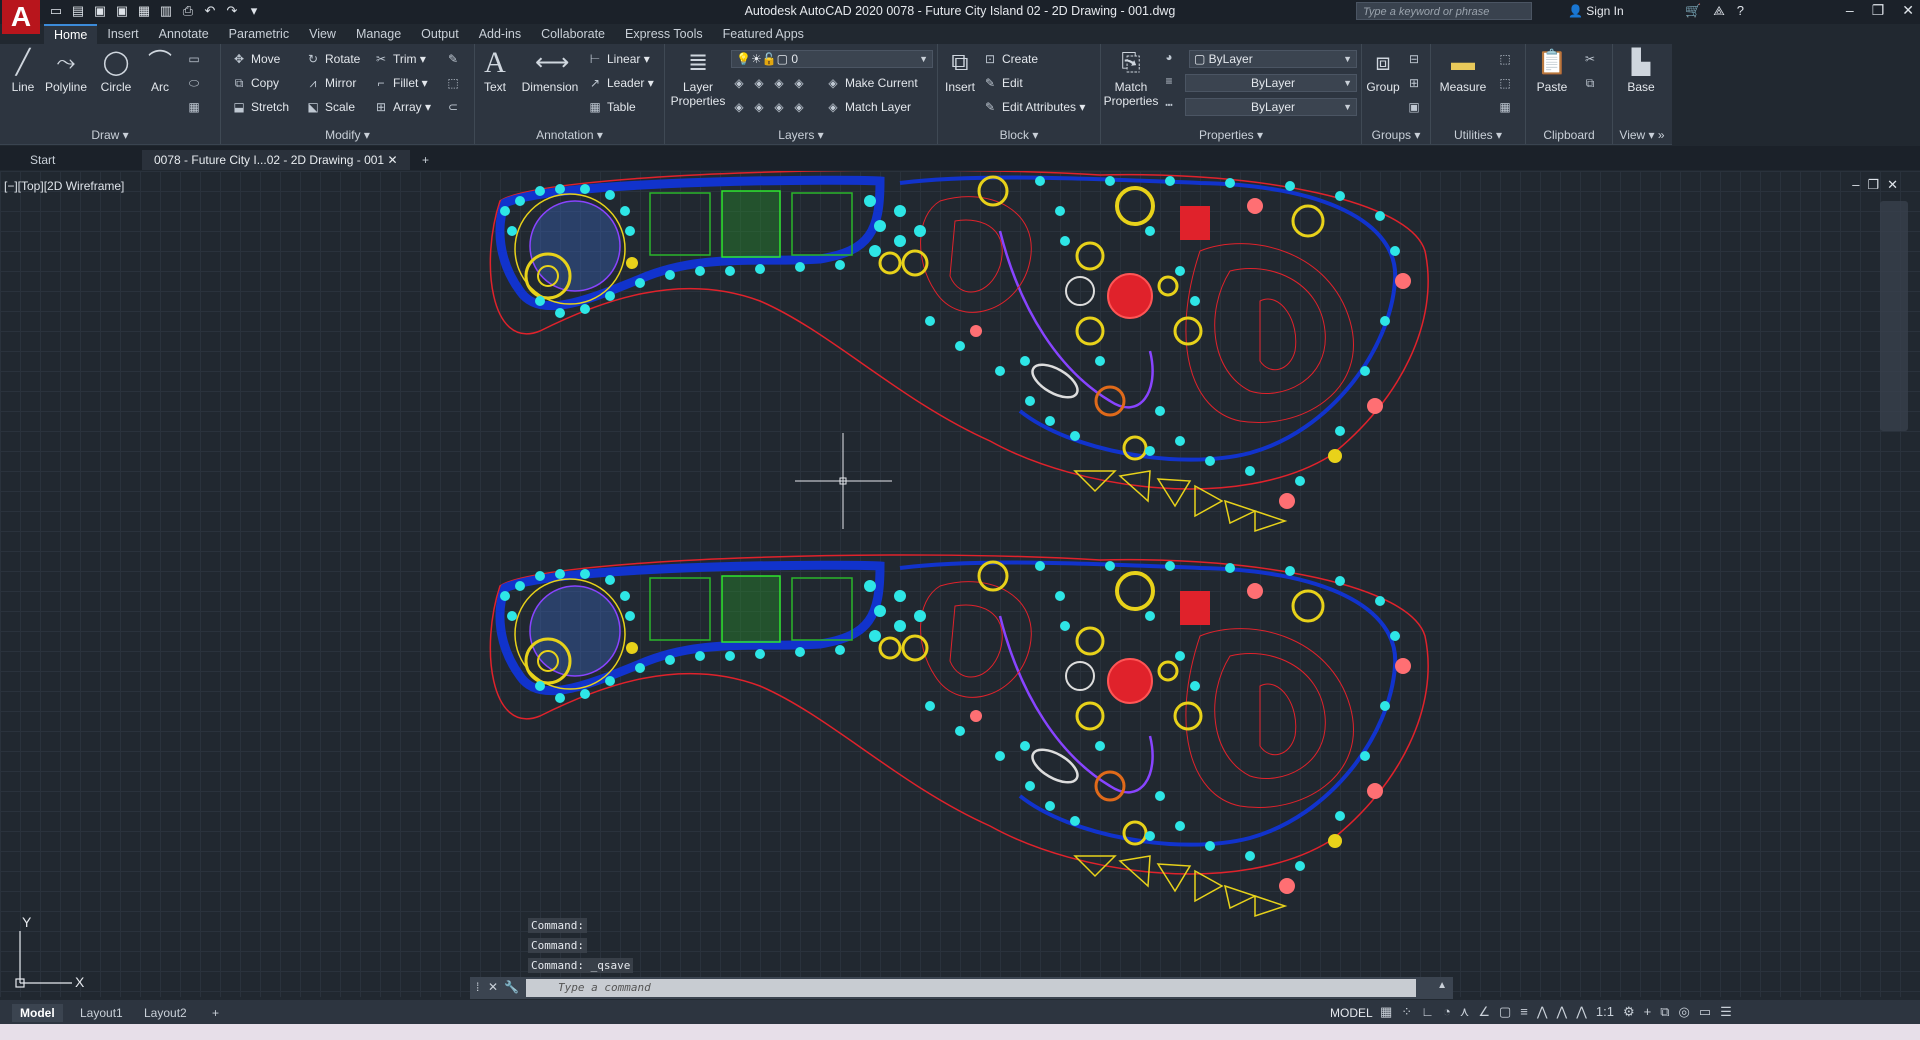 This screenshot has width=1920, height=1040. Describe the element at coordinates (1442, 985) in the screenshot. I see `command-history-toggle-icon: ▲` at that location.